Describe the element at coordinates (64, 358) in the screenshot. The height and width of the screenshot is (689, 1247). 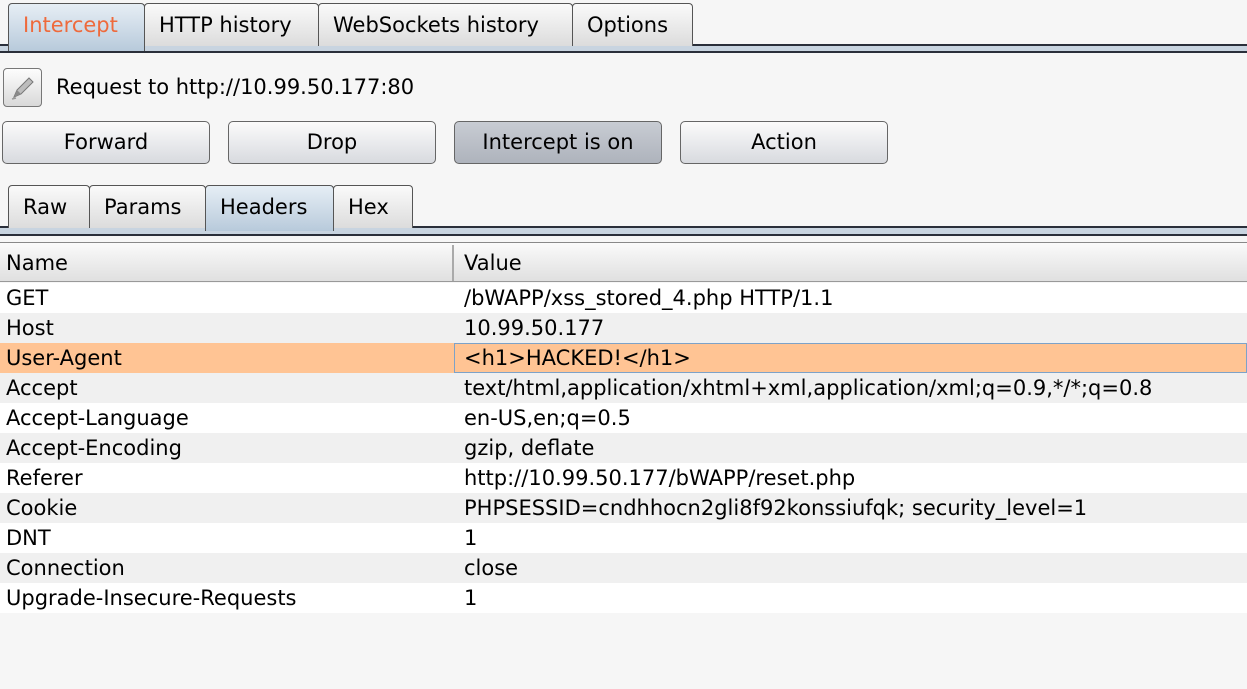
I see `header-name-cell: User-Agent` at that location.